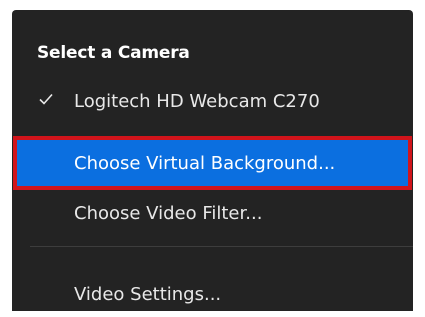 Image resolution: width=425 pixels, height=317 pixels. What do you see at coordinates (46, 99) in the screenshot?
I see `checkmark-icon` at bounding box center [46, 99].